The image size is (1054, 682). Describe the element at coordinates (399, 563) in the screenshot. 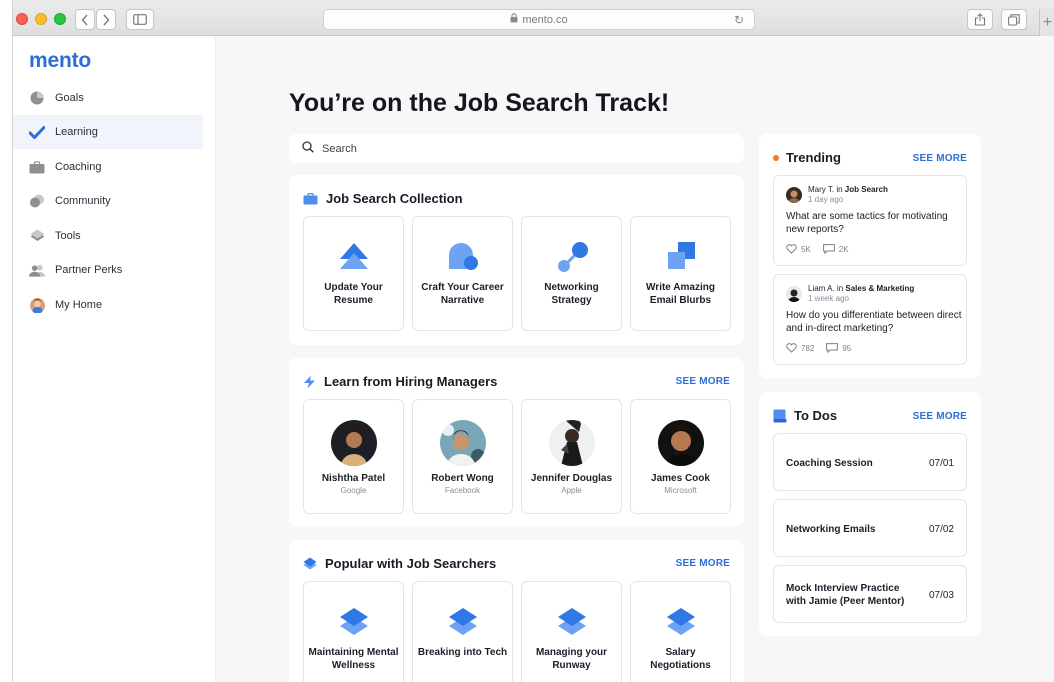

I see `panel-header: Popular with Job Searchers` at that location.